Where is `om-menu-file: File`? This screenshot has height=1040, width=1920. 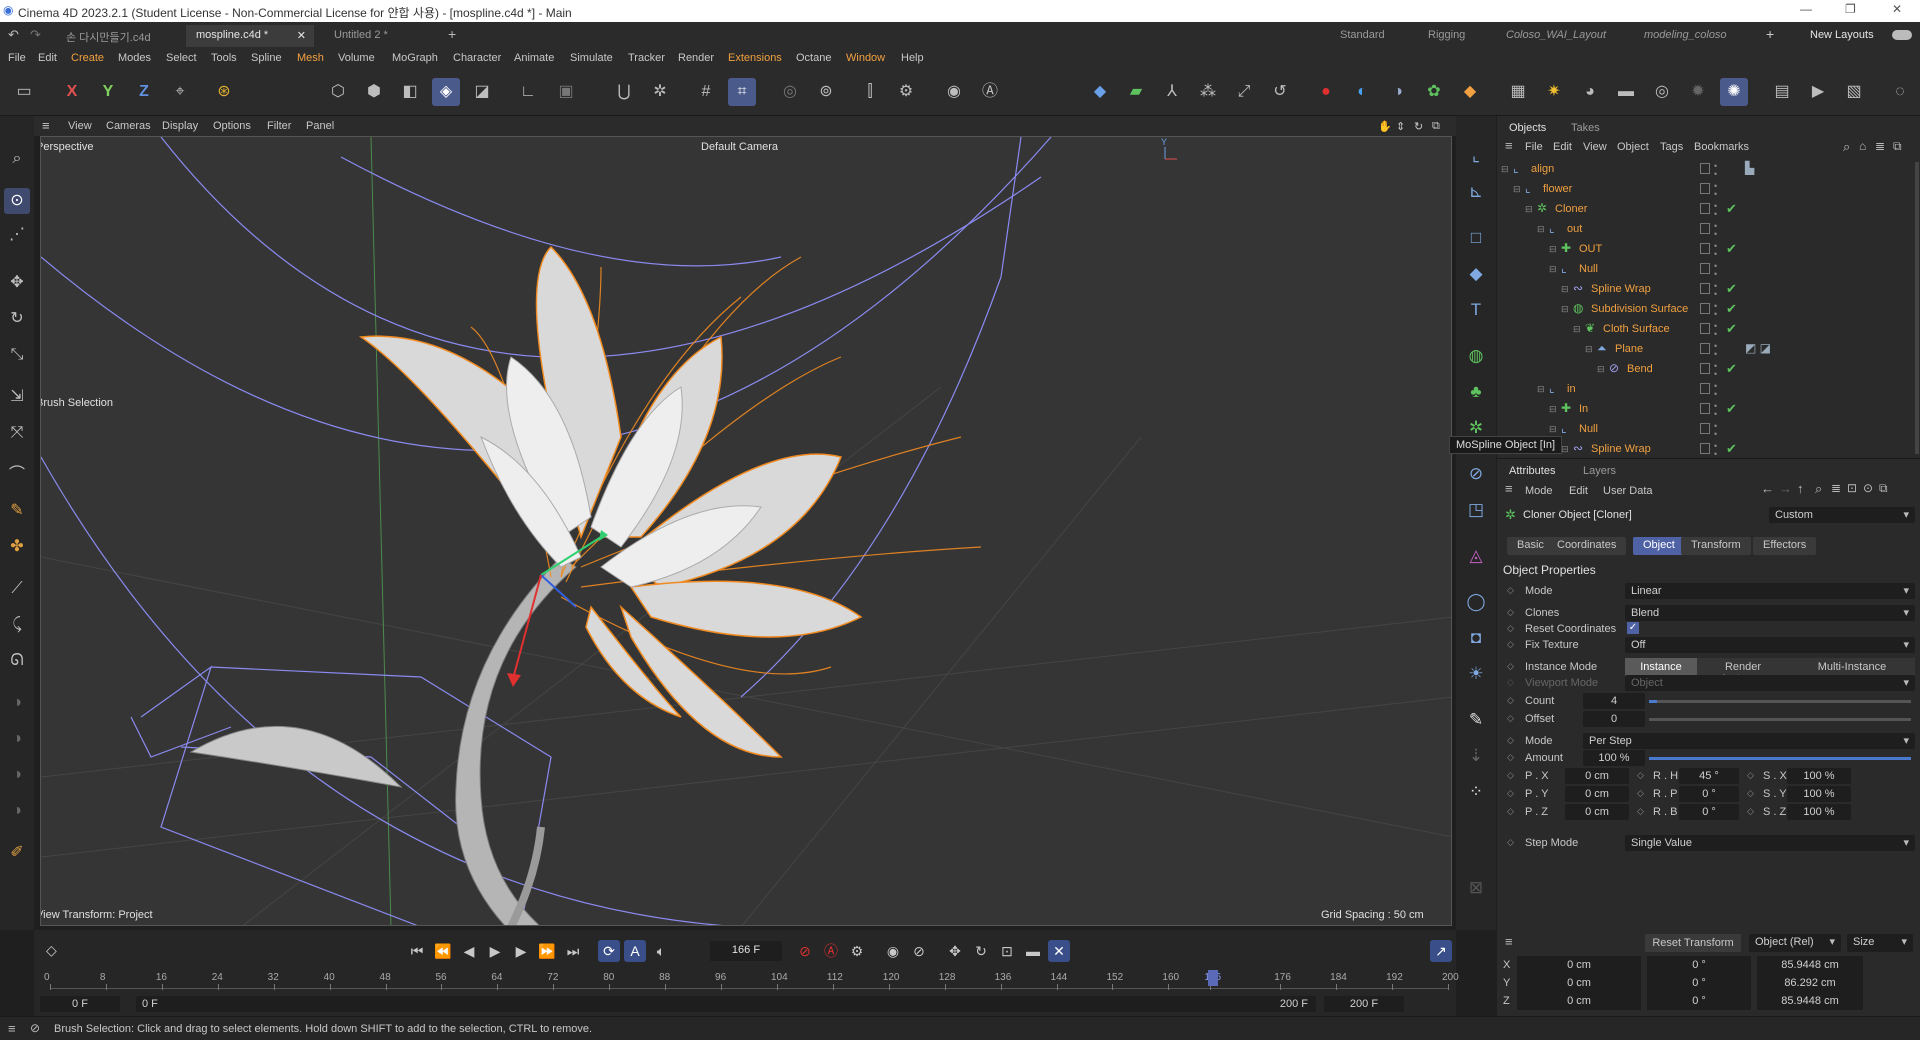
om-menu-file: File is located at coordinates (1534, 147).